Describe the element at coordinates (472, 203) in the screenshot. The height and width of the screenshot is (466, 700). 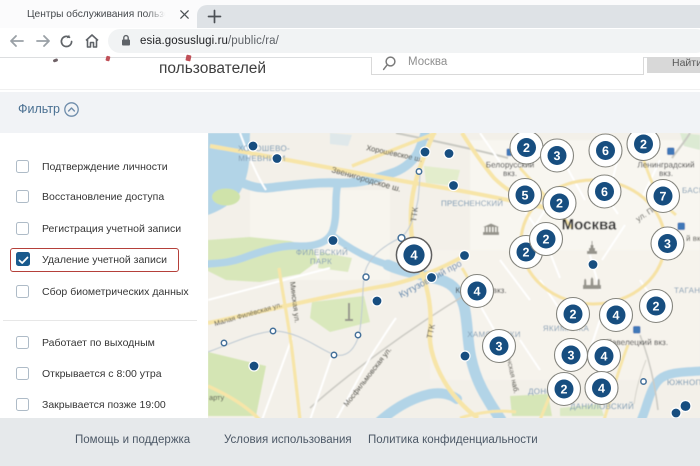
I see `svg-text: ПРЕСНЕНСКИЙ` at that location.